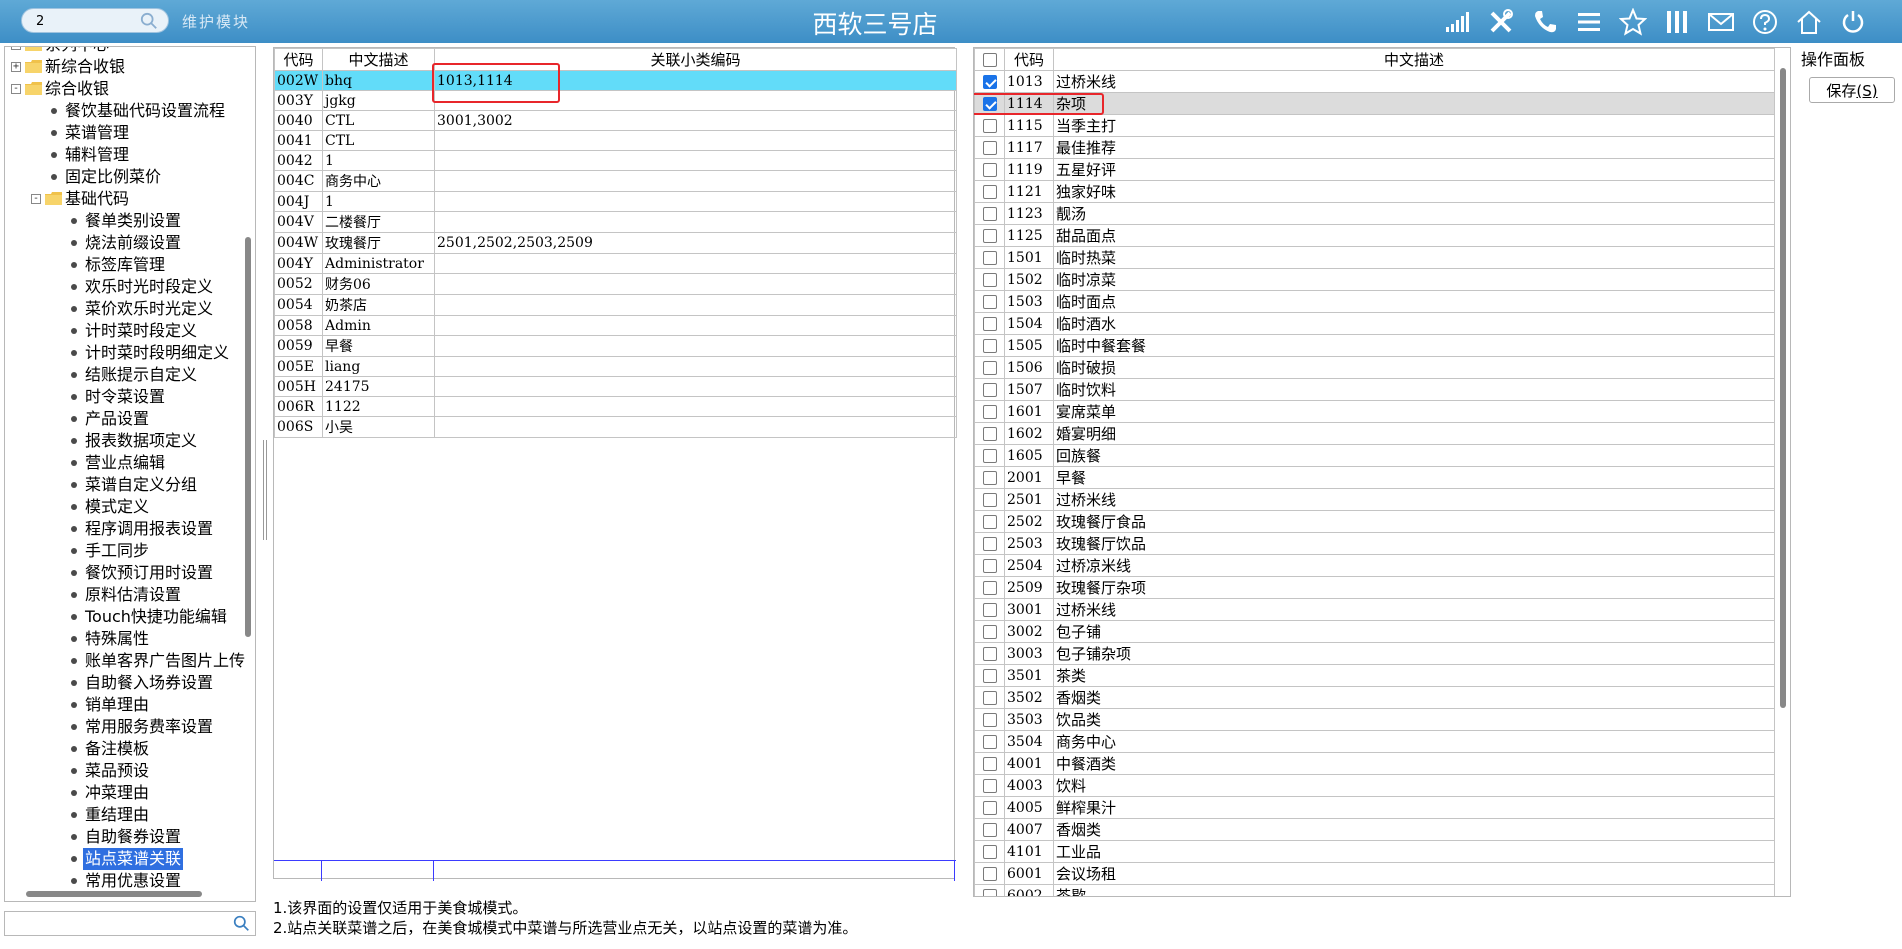 The height and width of the screenshot is (949, 1902). What do you see at coordinates (1029, 890) in the screenshot?
I see `category-code-cell: 6002` at bounding box center [1029, 890].